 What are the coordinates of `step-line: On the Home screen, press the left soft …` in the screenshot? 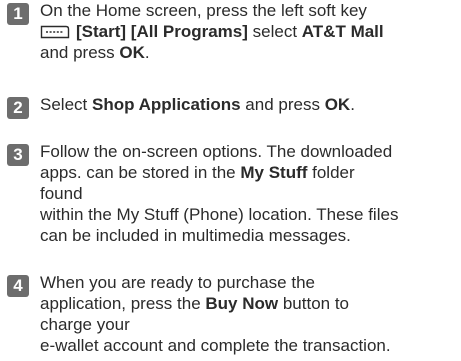 It's located at (203, 10).